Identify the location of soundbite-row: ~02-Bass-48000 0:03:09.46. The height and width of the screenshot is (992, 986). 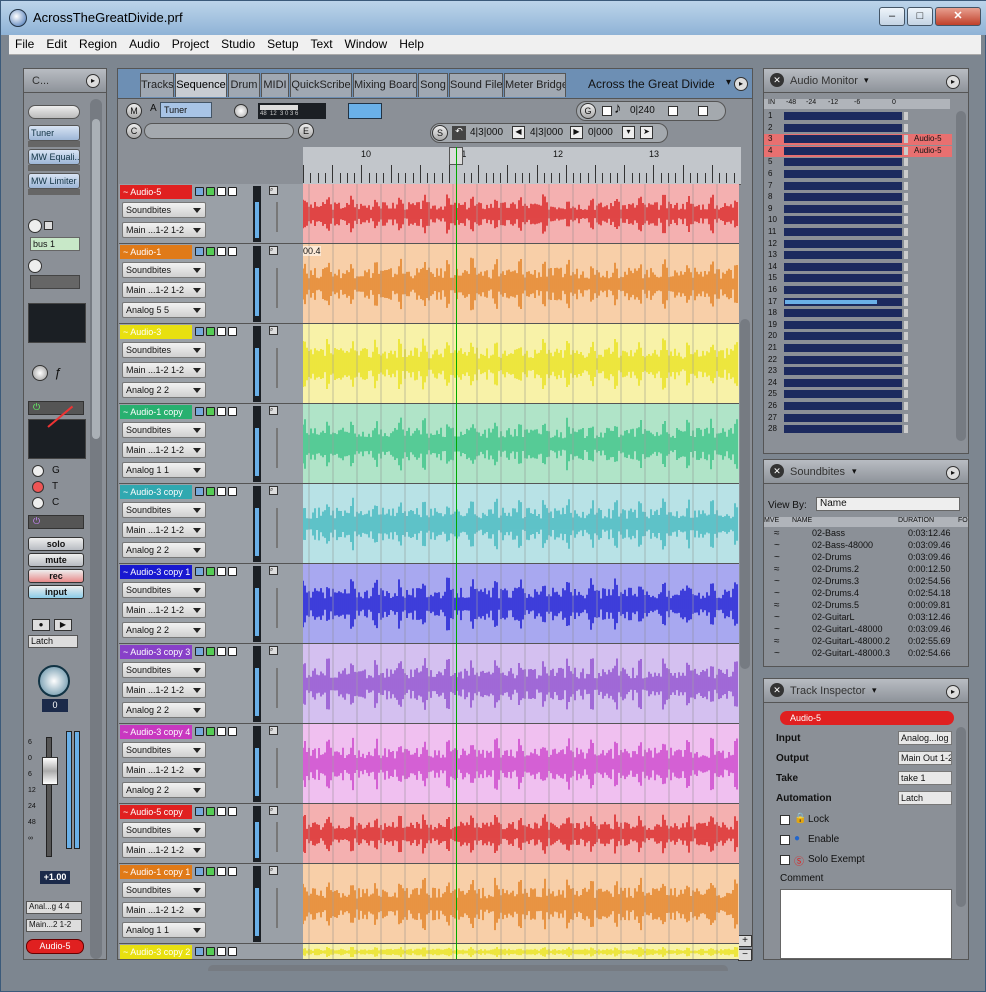
(864, 546).